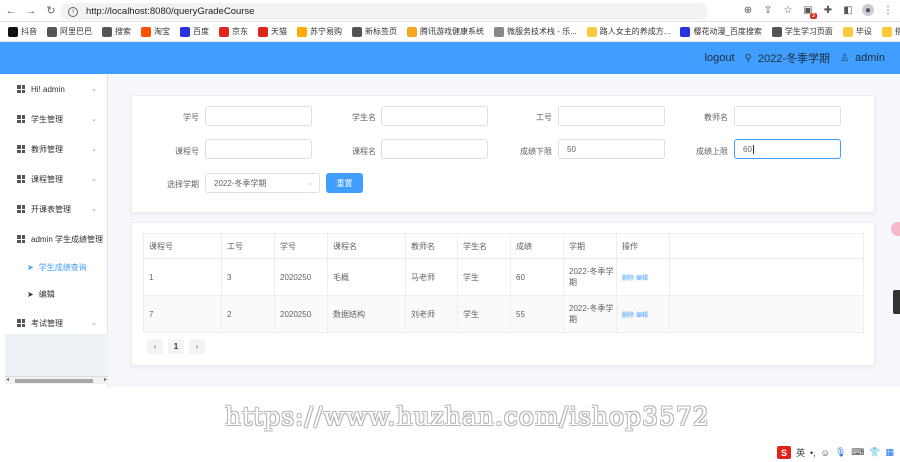  I want to click on bookmark-label: 天猫, so click(279, 31).